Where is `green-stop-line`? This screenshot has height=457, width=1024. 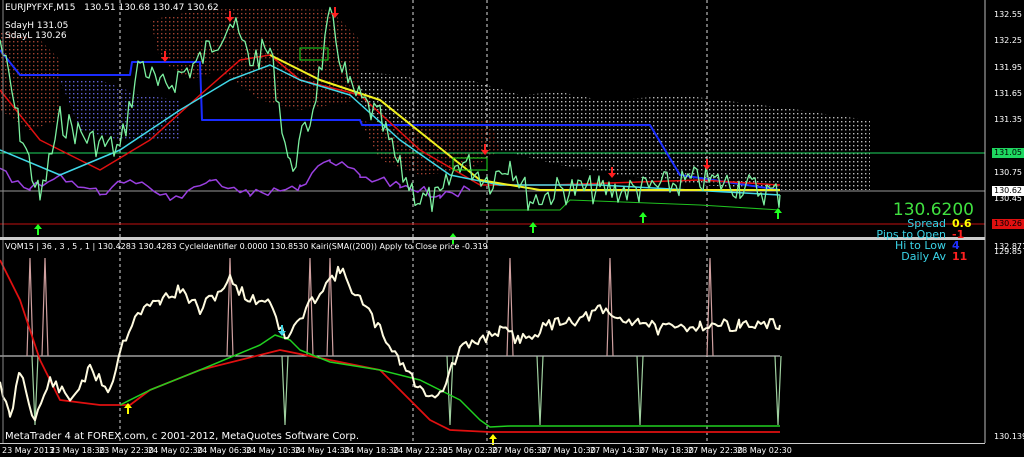
green-stop-line is located at coordinates (630, 205).